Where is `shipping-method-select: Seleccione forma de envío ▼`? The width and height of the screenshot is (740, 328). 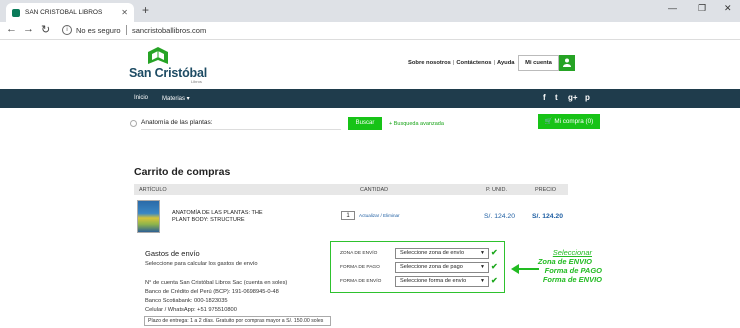
shipping-method-select: Seleccione forma de envío ▼ is located at coordinates (442, 281).